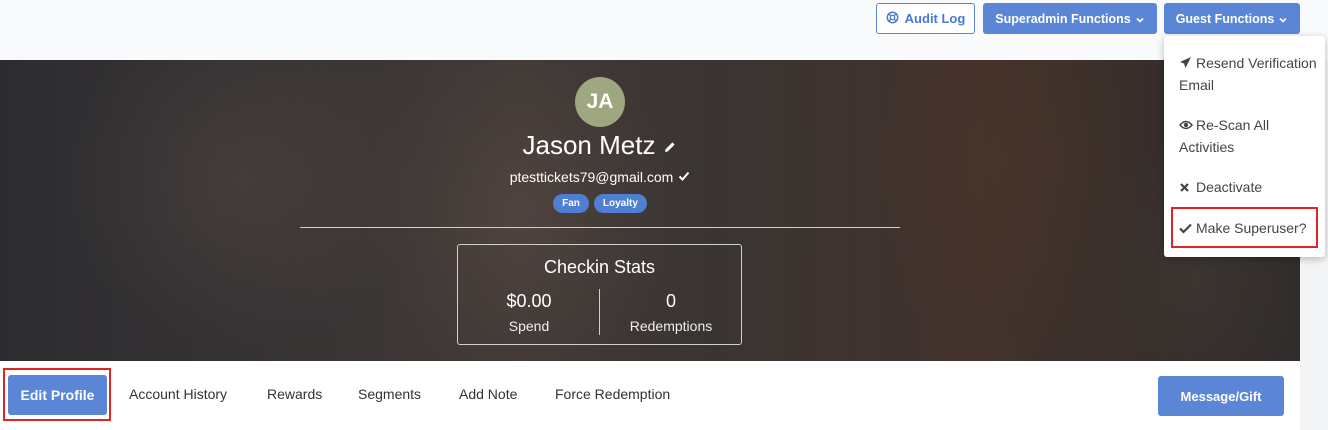 Image resolution: width=1328 pixels, height=430 pixels. What do you see at coordinates (1186, 64) in the screenshot?
I see `paper-plane-icon` at bounding box center [1186, 64].